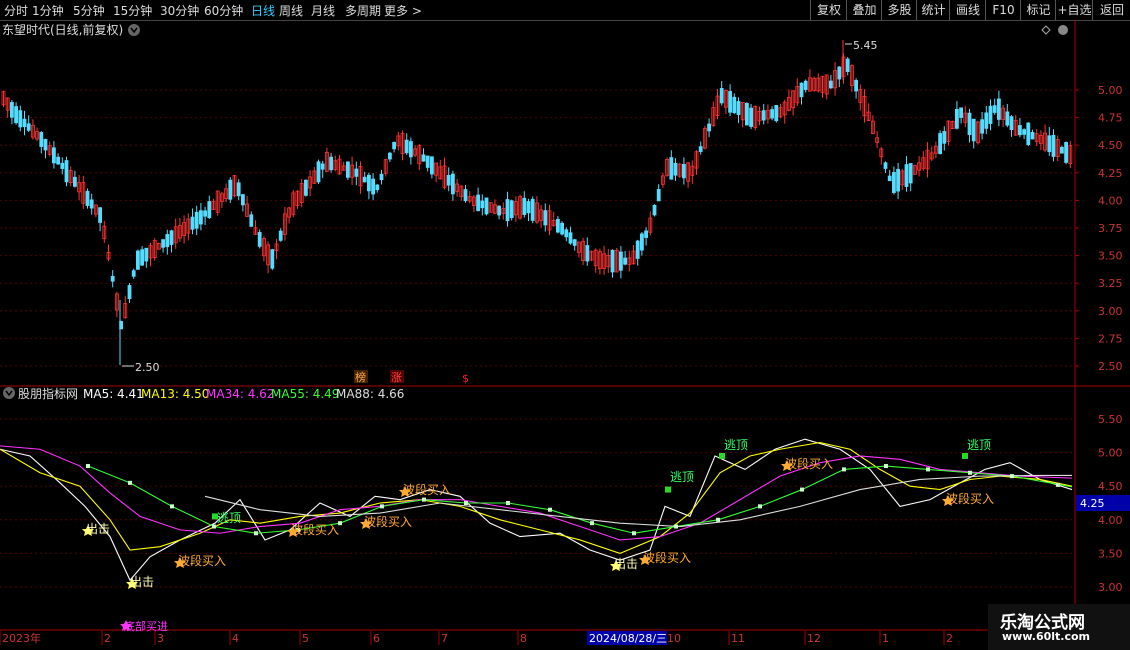  Describe the element at coordinates (291, 10) in the screenshot. I see `tab-7: 周线` at that location.